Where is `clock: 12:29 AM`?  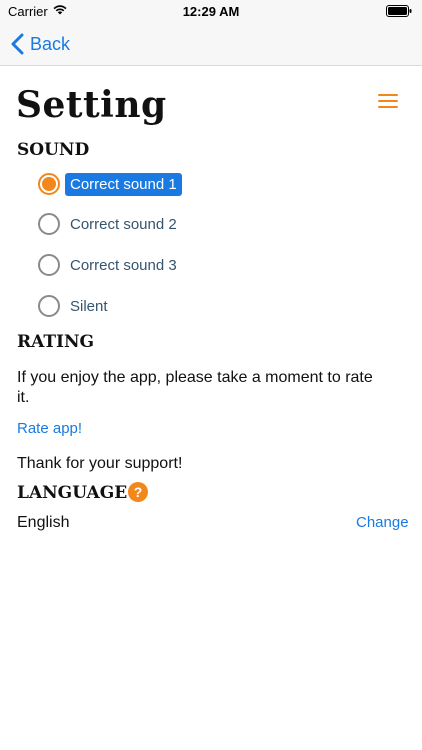
clock: 12:29 AM is located at coordinates (211, 11).